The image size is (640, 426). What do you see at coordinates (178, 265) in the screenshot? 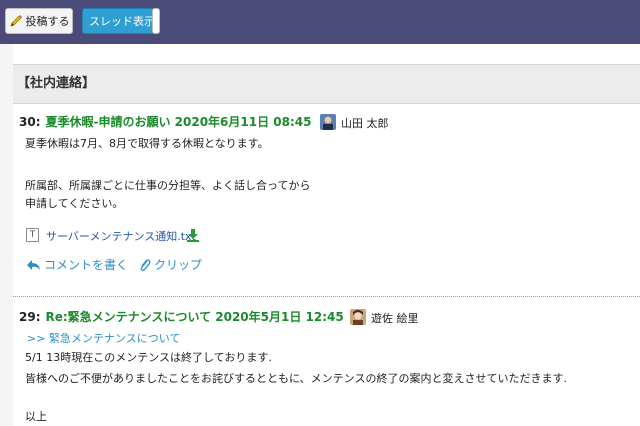
I see `clip-label: クリップ` at bounding box center [178, 265].